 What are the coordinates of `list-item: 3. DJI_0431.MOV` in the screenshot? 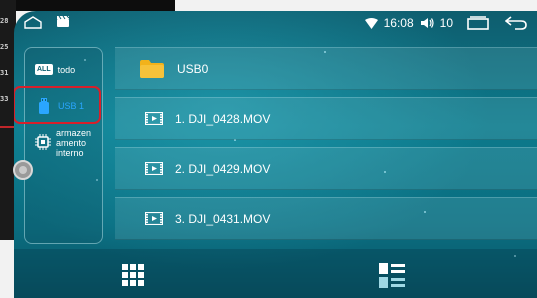 It's located at (326, 218).